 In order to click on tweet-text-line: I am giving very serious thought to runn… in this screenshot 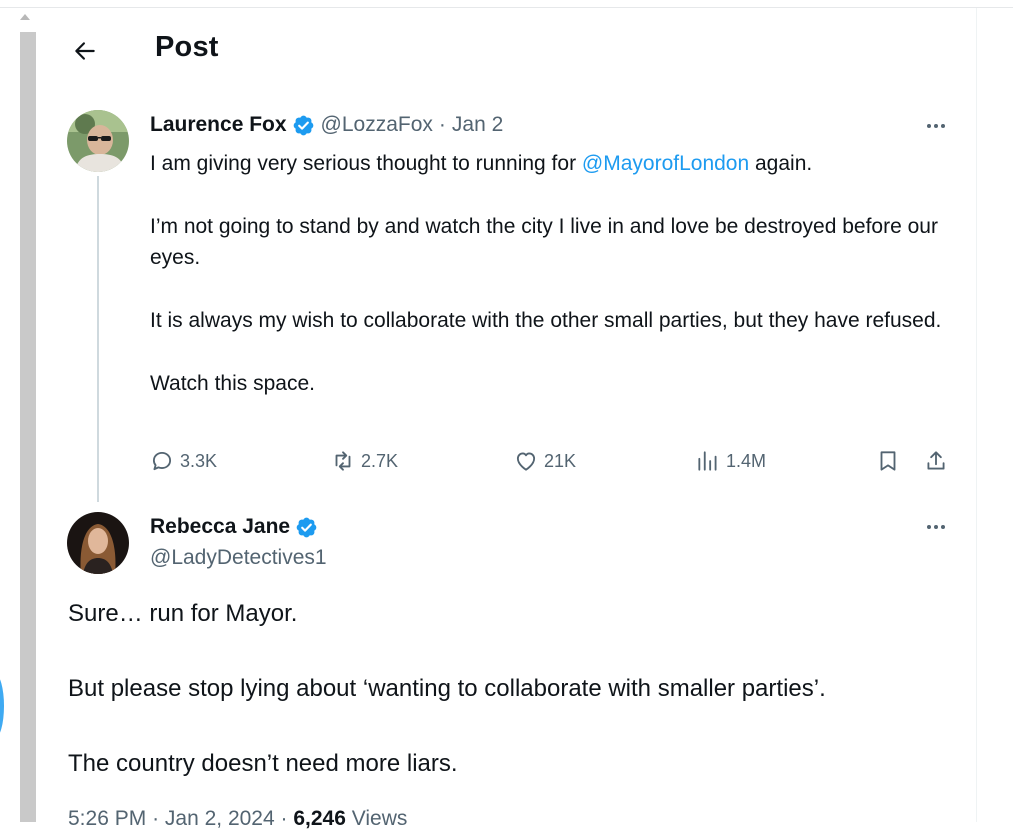, I will do `click(366, 163)`.